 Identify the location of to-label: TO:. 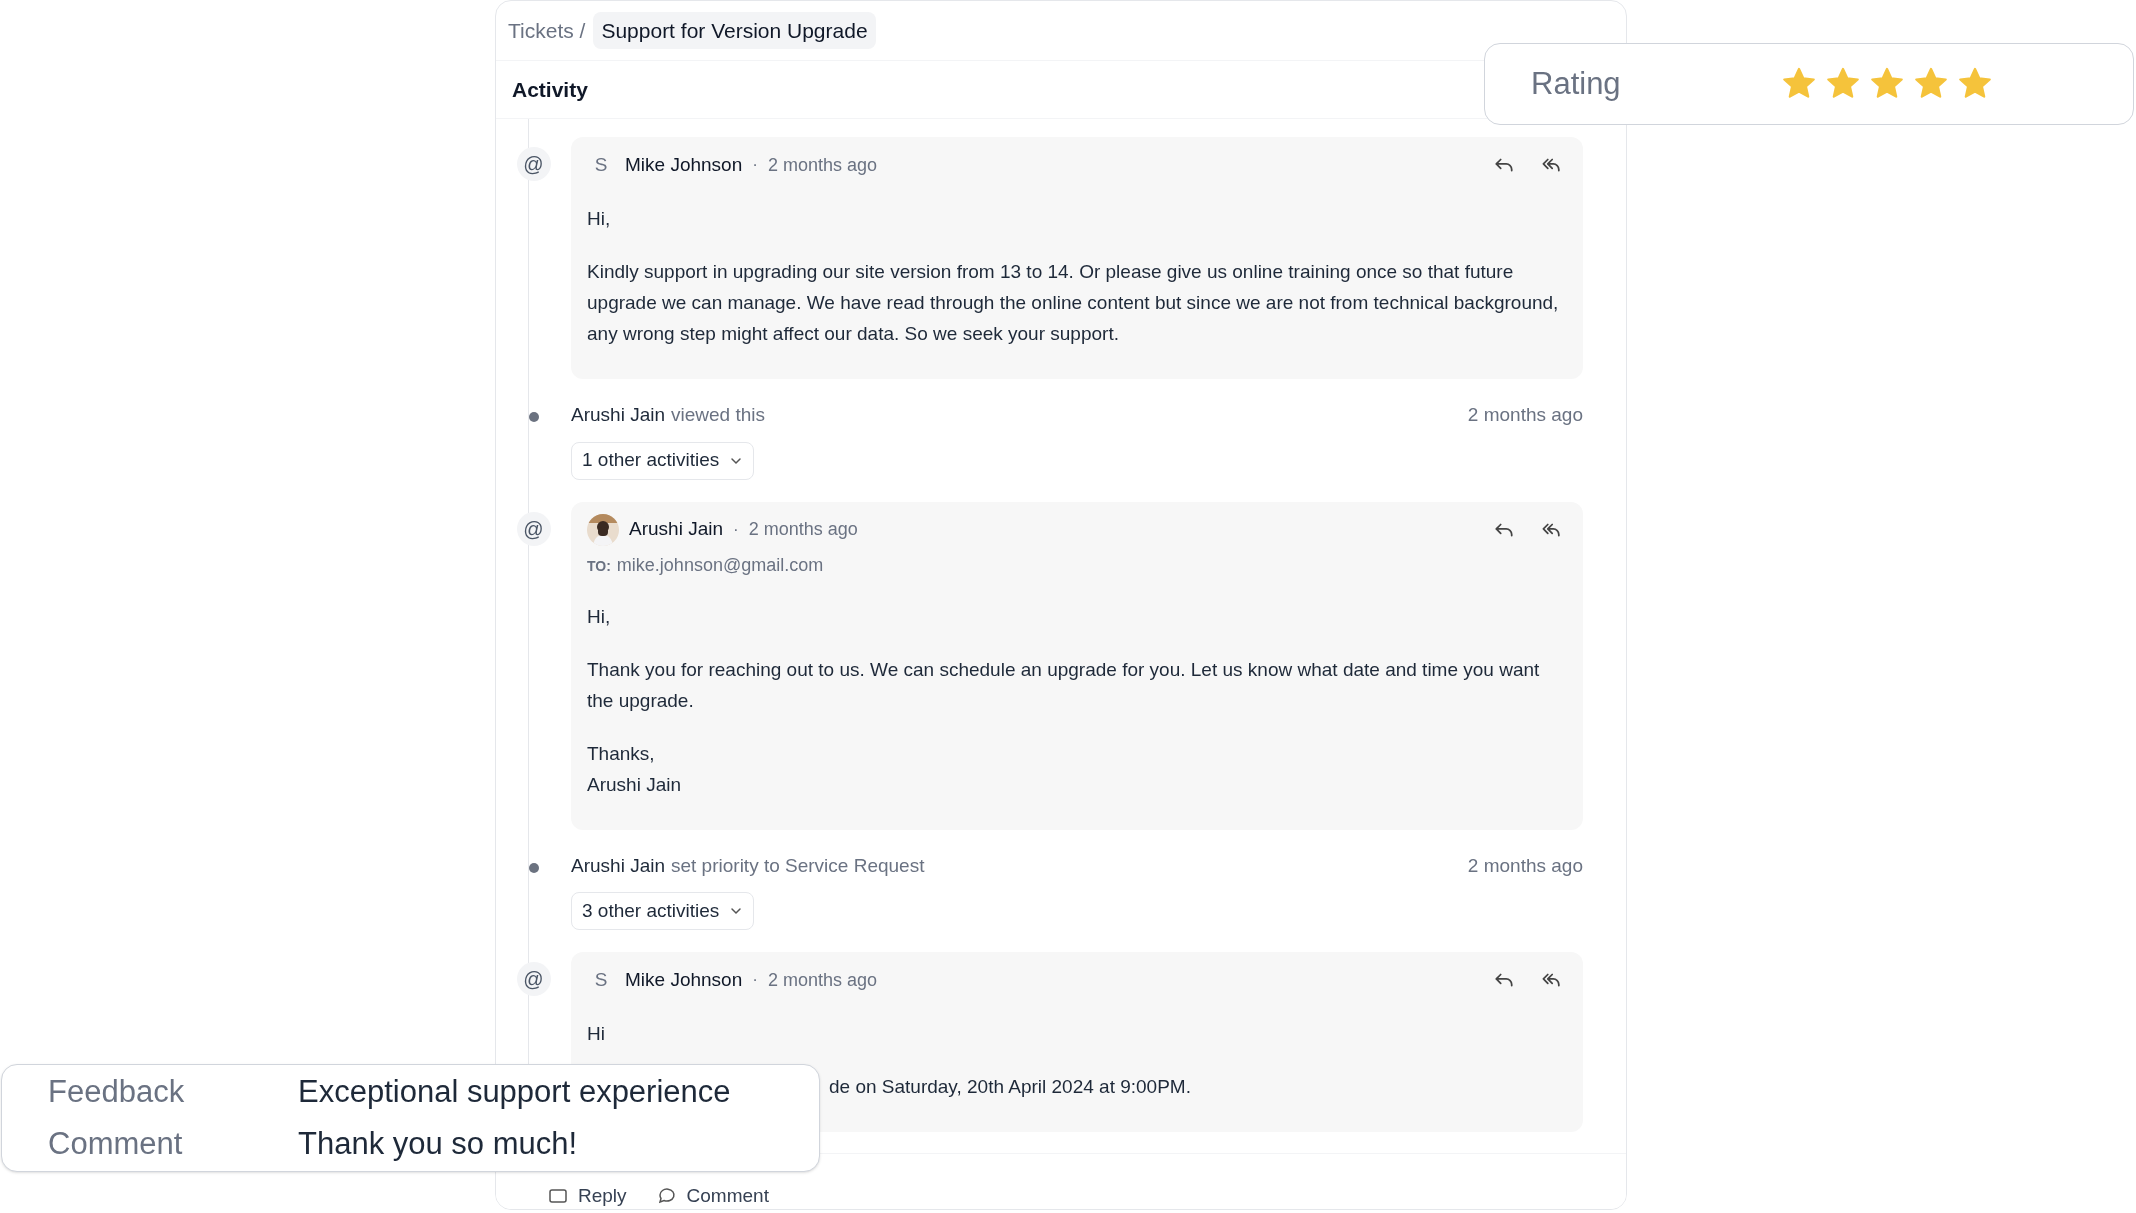
(599, 566).